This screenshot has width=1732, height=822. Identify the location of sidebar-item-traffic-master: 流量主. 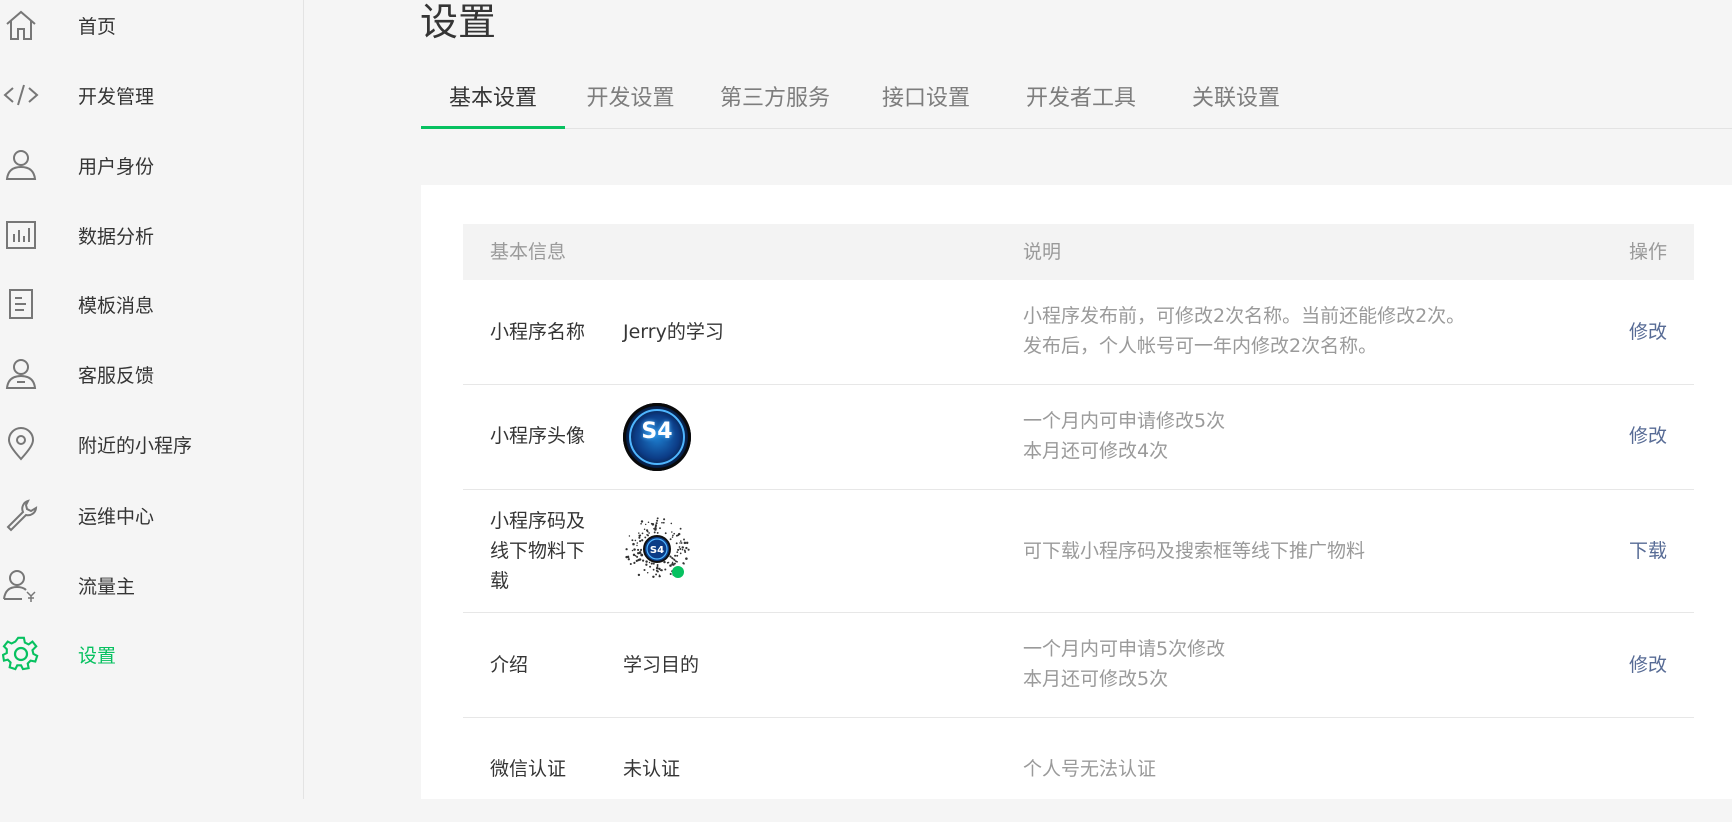
(151, 585).